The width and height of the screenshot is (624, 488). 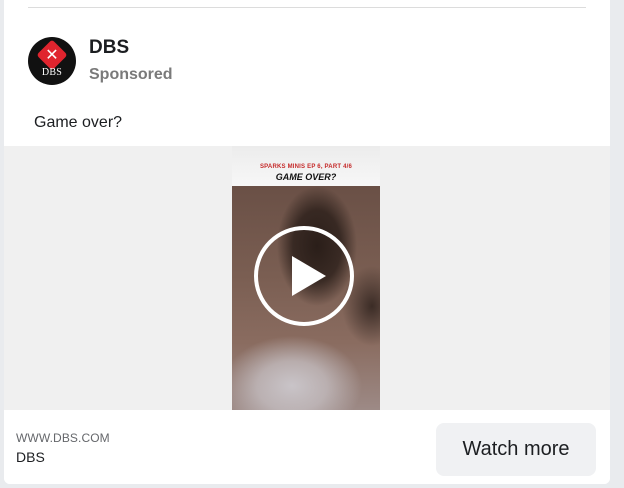 What do you see at coordinates (131, 74) in the screenshot?
I see `sponsored-label: Sponsored` at bounding box center [131, 74].